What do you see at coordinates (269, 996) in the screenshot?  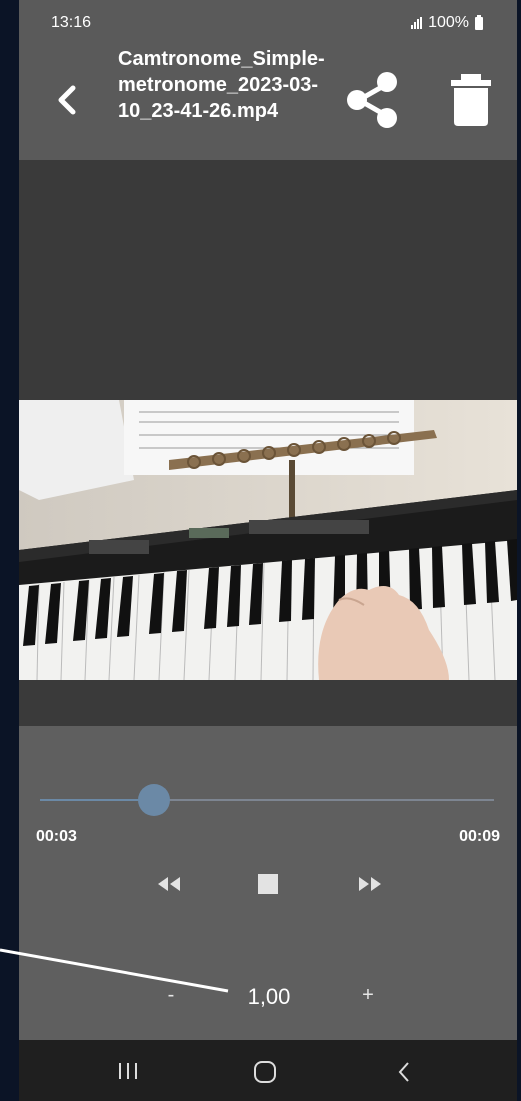 I see `speed-value: 1,00` at bounding box center [269, 996].